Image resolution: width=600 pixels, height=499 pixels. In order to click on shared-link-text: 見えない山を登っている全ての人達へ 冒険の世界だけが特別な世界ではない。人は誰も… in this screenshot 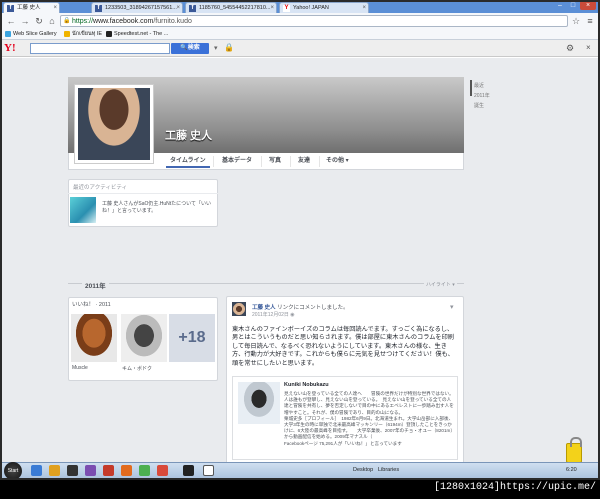, I will do `click(369, 418)`.